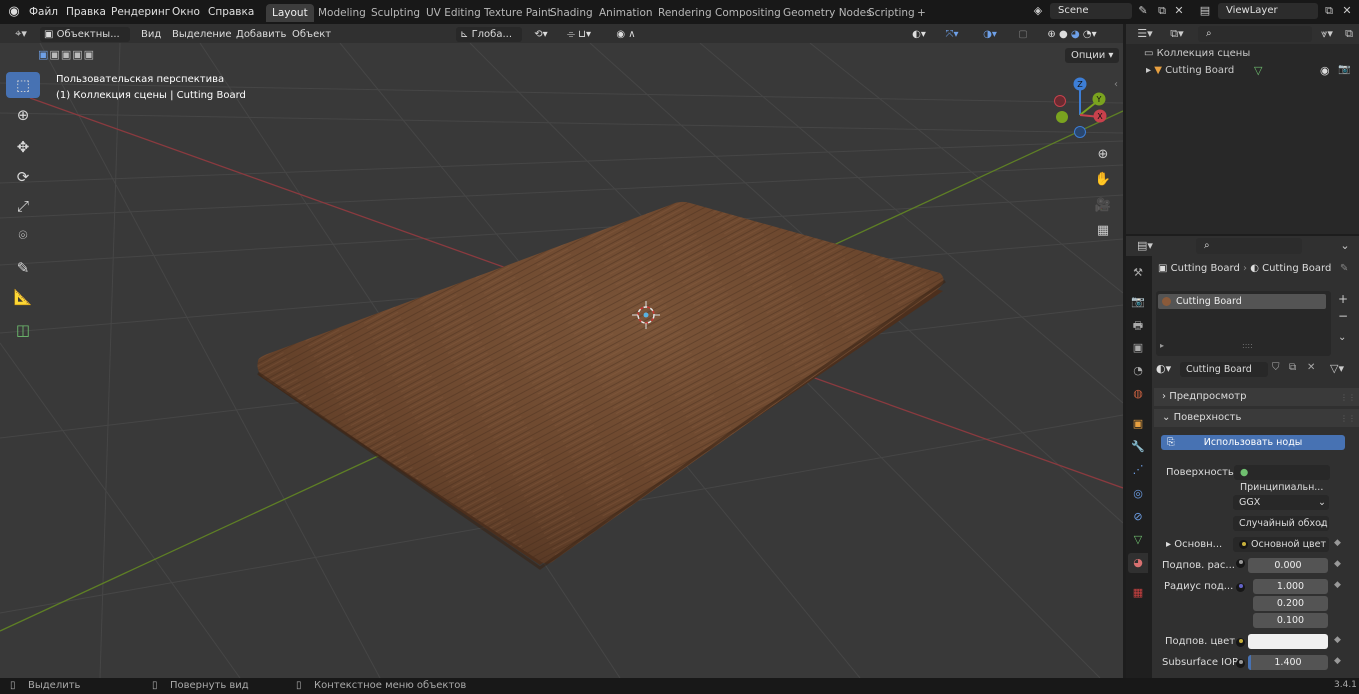  I want to click on subsurface-field: 0.000, so click(1288, 565).